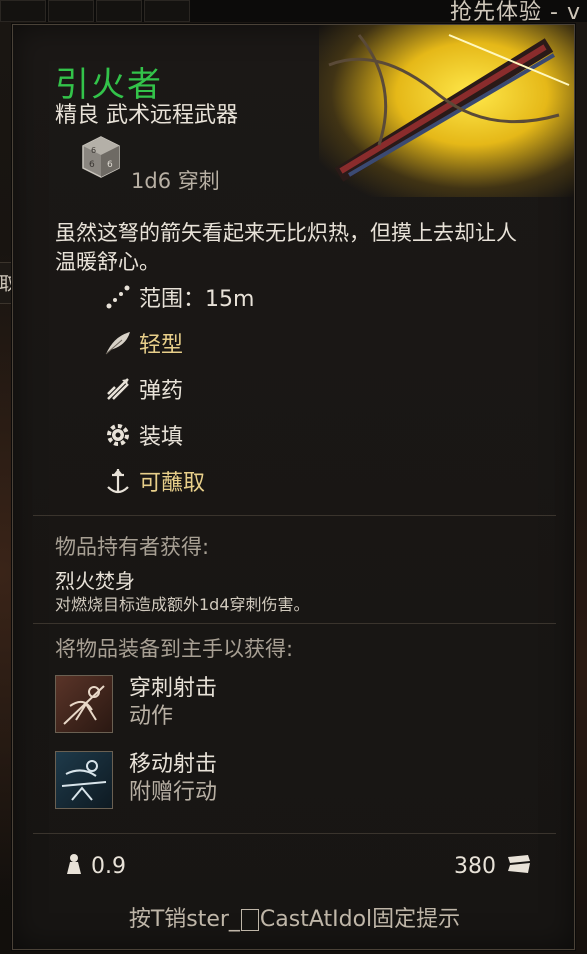 The image size is (587, 954). I want to click on dice-icon: 6 6 6, so click(101, 157).